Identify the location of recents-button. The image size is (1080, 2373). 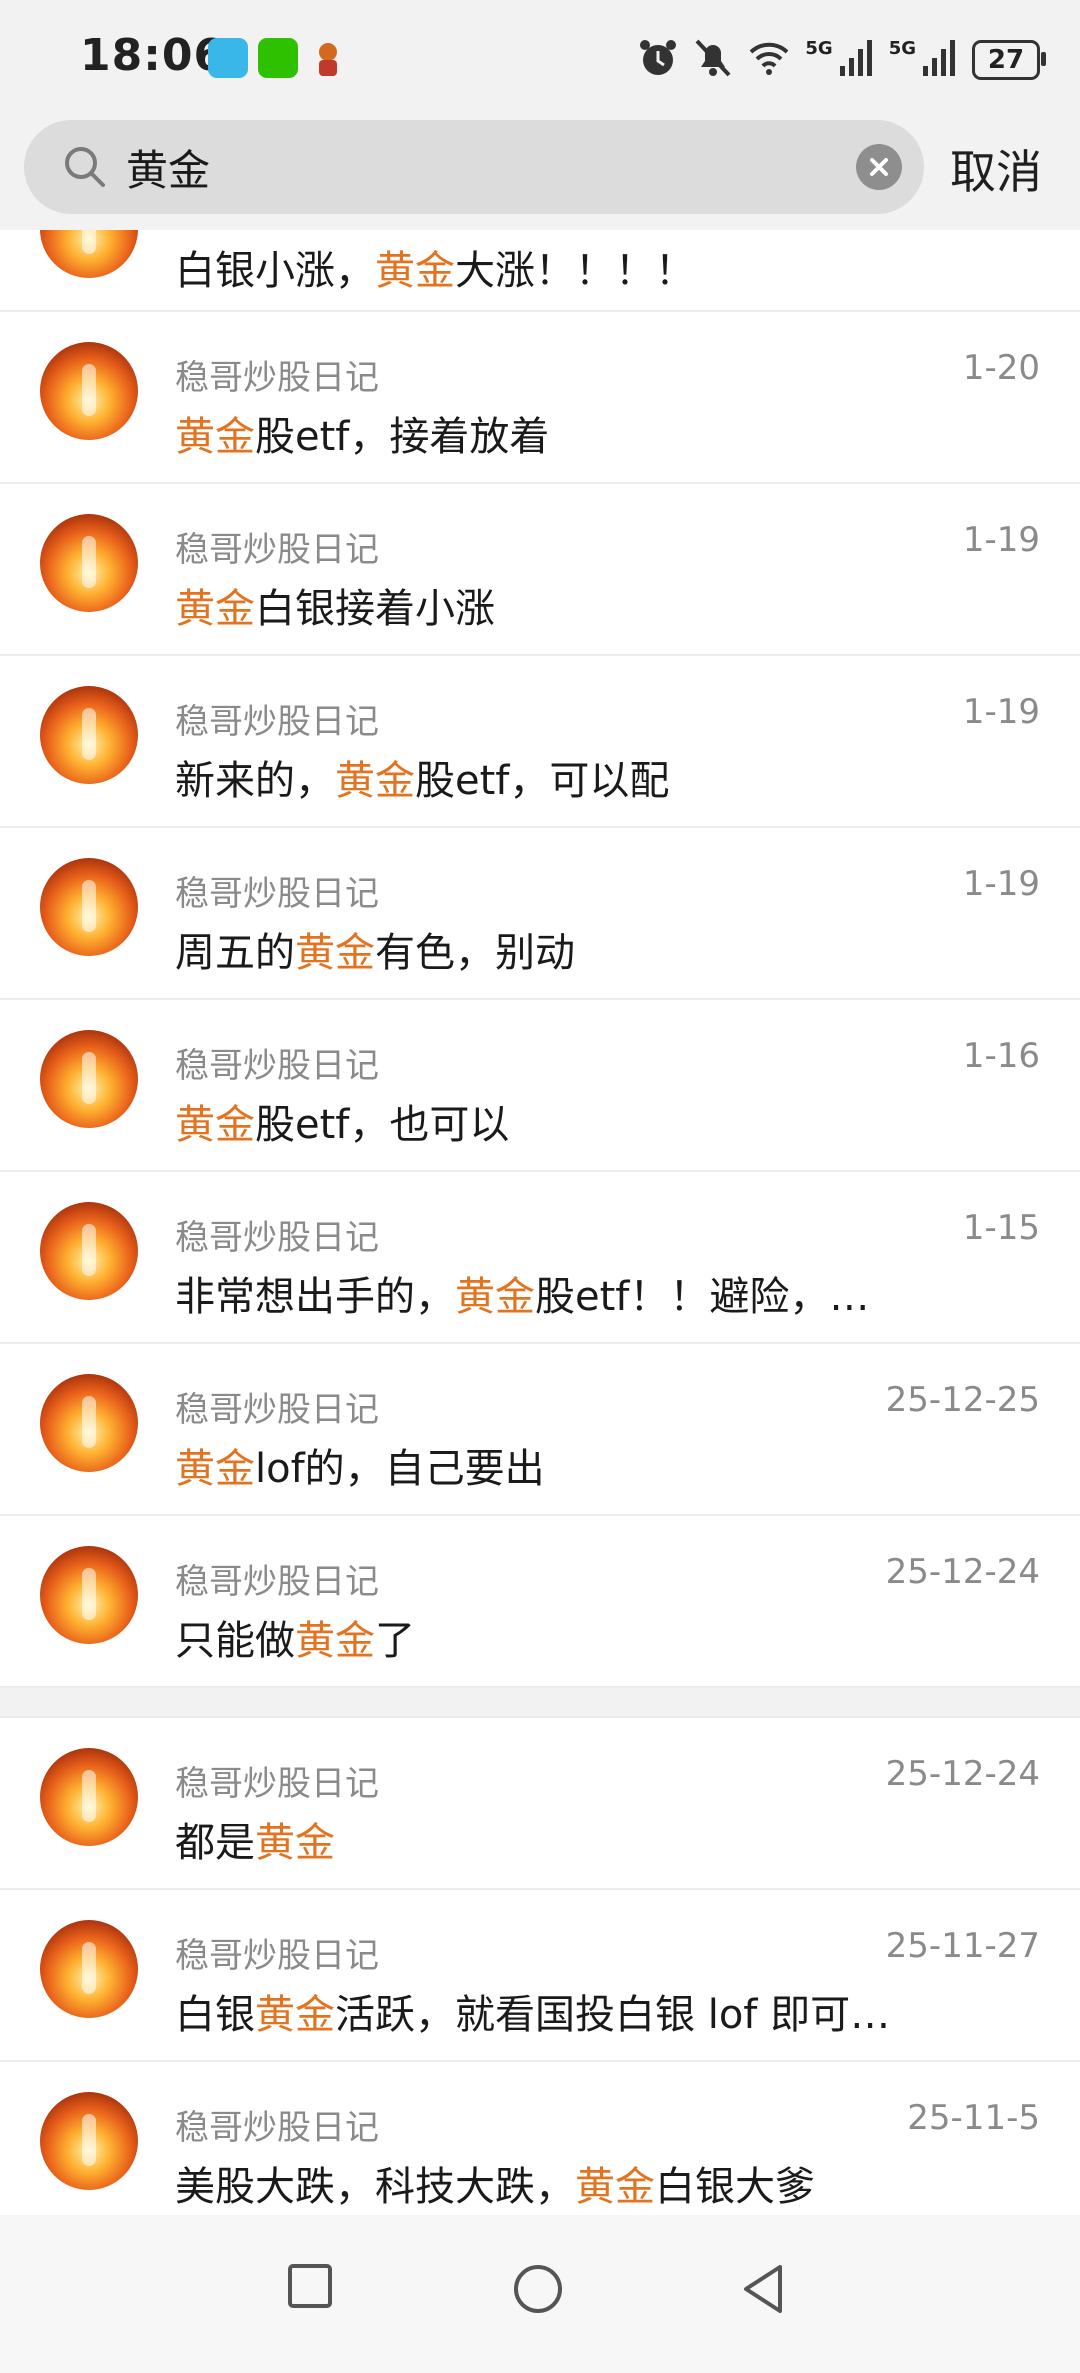
(310, 2288).